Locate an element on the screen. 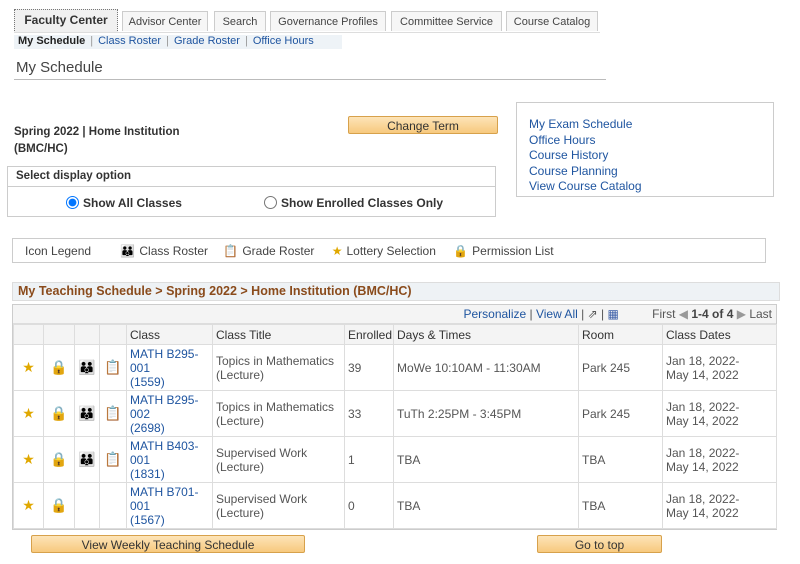 Image resolution: width=800 pixels, height=564 pixels. class-link: MATH B403- 001 (1831) is located at coordinates (169, 459).